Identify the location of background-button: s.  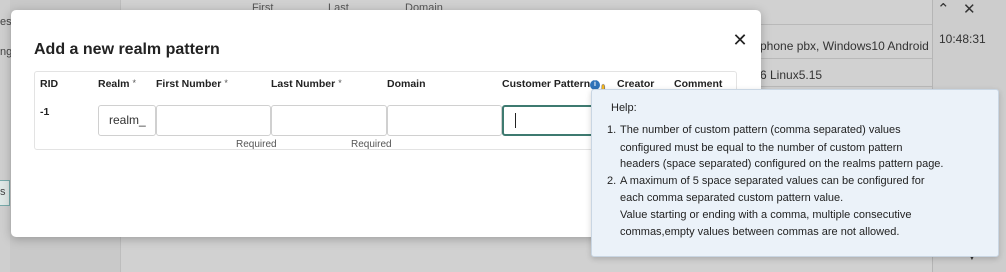
(5, 193).